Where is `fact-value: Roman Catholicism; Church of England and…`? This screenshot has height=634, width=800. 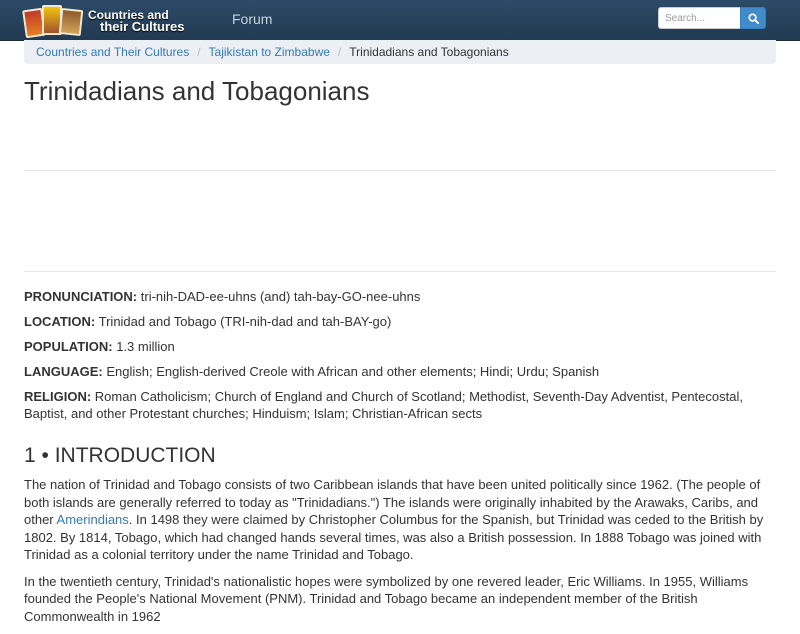 fact-value: Roman Catholicism; Church of England and… is located at coordinates (383, 405).